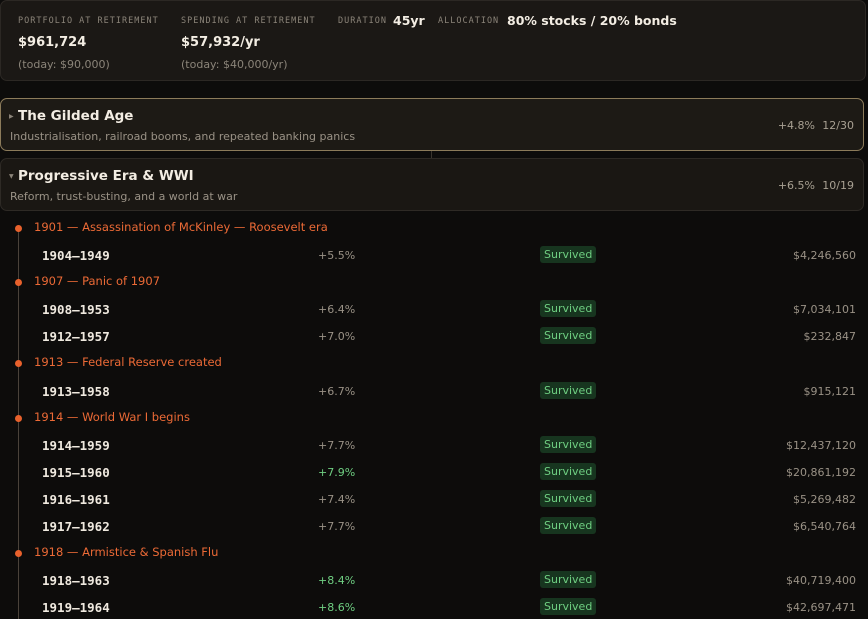  What do you see at coordinates (126, 552) in the screenshot?
I see `event-label: 1918 — Armistice & Spanish Flu` at bounding box center [126, 552].